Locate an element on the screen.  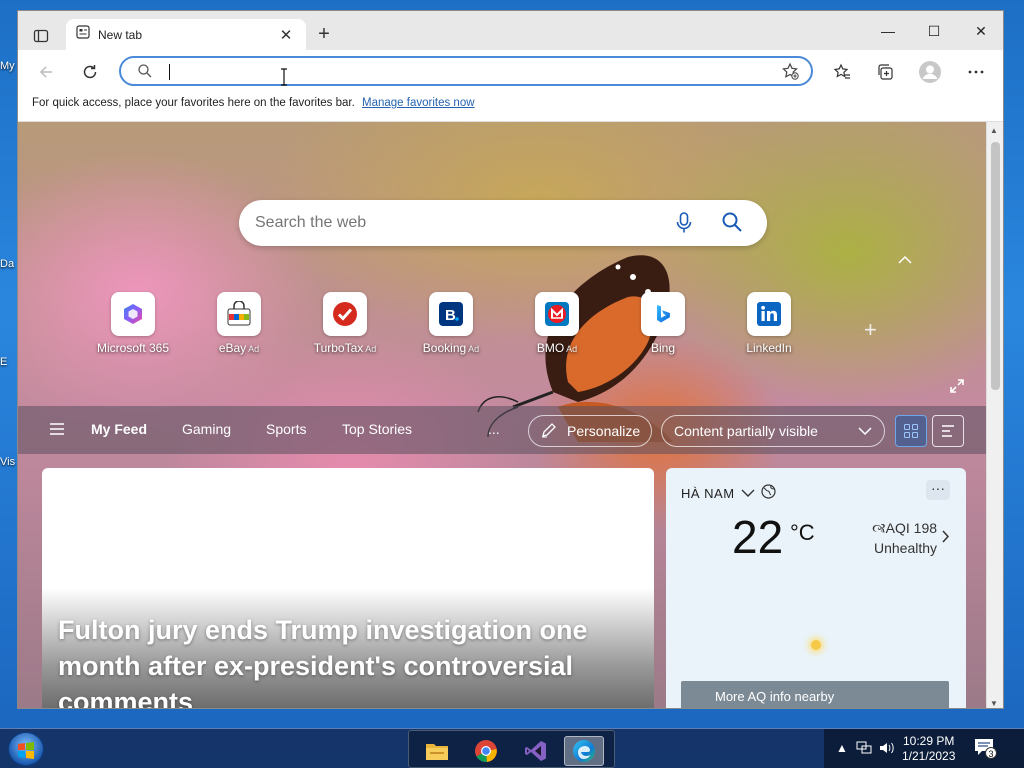
tab-sports: Sports is located at coordinates (286, 429).